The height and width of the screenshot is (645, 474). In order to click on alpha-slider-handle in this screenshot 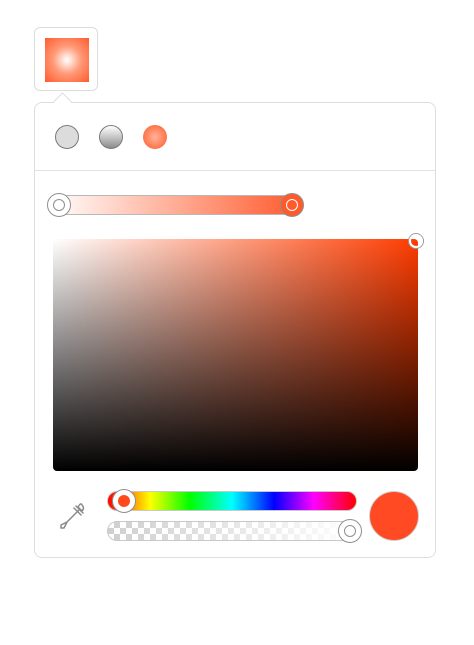, I will do `click(350, 531)`.